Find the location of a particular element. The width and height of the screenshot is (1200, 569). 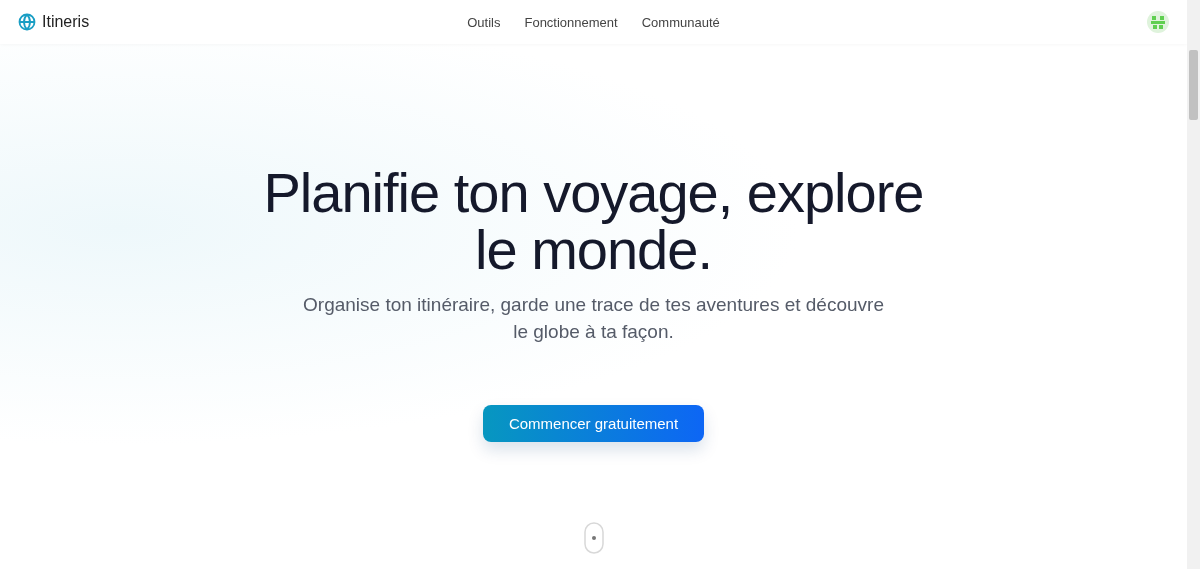

avatar-icon is located at coordinates (1158, 22).